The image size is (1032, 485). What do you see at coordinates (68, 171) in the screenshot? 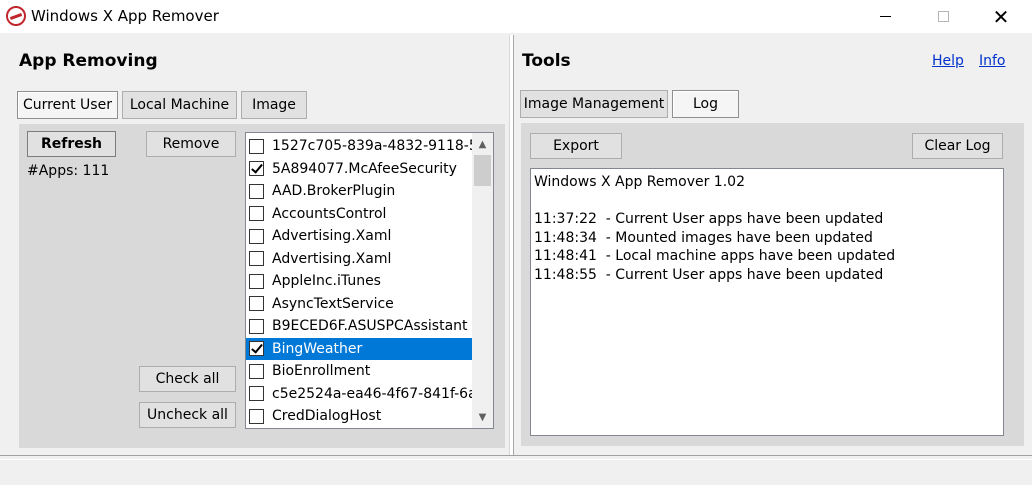
I see `apps-count-label: #Apps: 111` at bounding box center [68, 171].